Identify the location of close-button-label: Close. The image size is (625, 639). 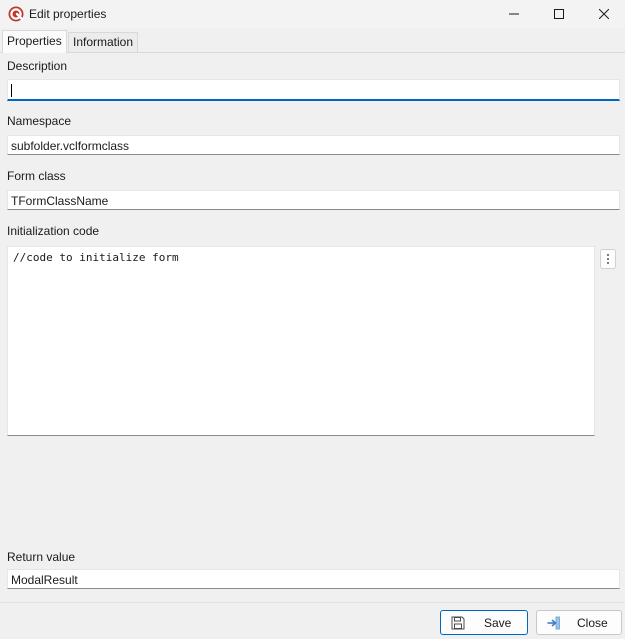
(592, 623).